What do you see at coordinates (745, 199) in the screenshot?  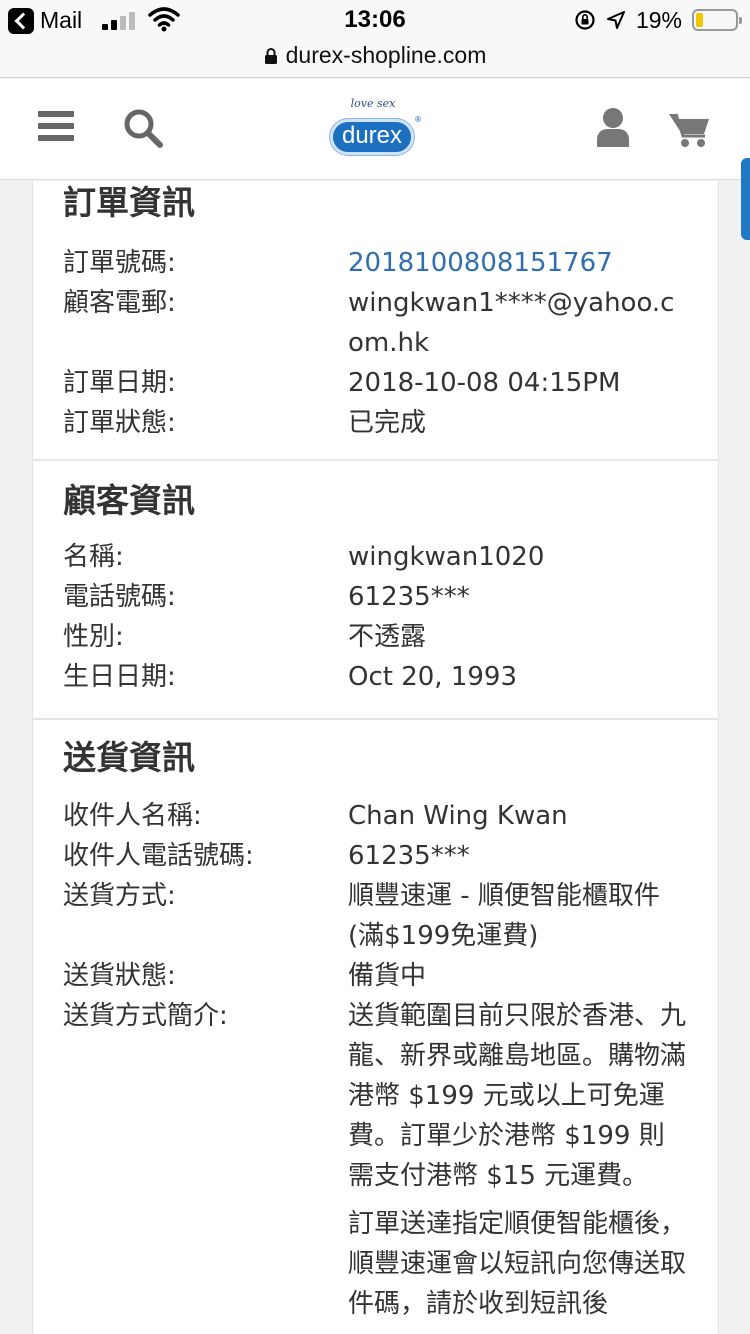 I see `side-feedback-tab` at bounding box center [745, 199].